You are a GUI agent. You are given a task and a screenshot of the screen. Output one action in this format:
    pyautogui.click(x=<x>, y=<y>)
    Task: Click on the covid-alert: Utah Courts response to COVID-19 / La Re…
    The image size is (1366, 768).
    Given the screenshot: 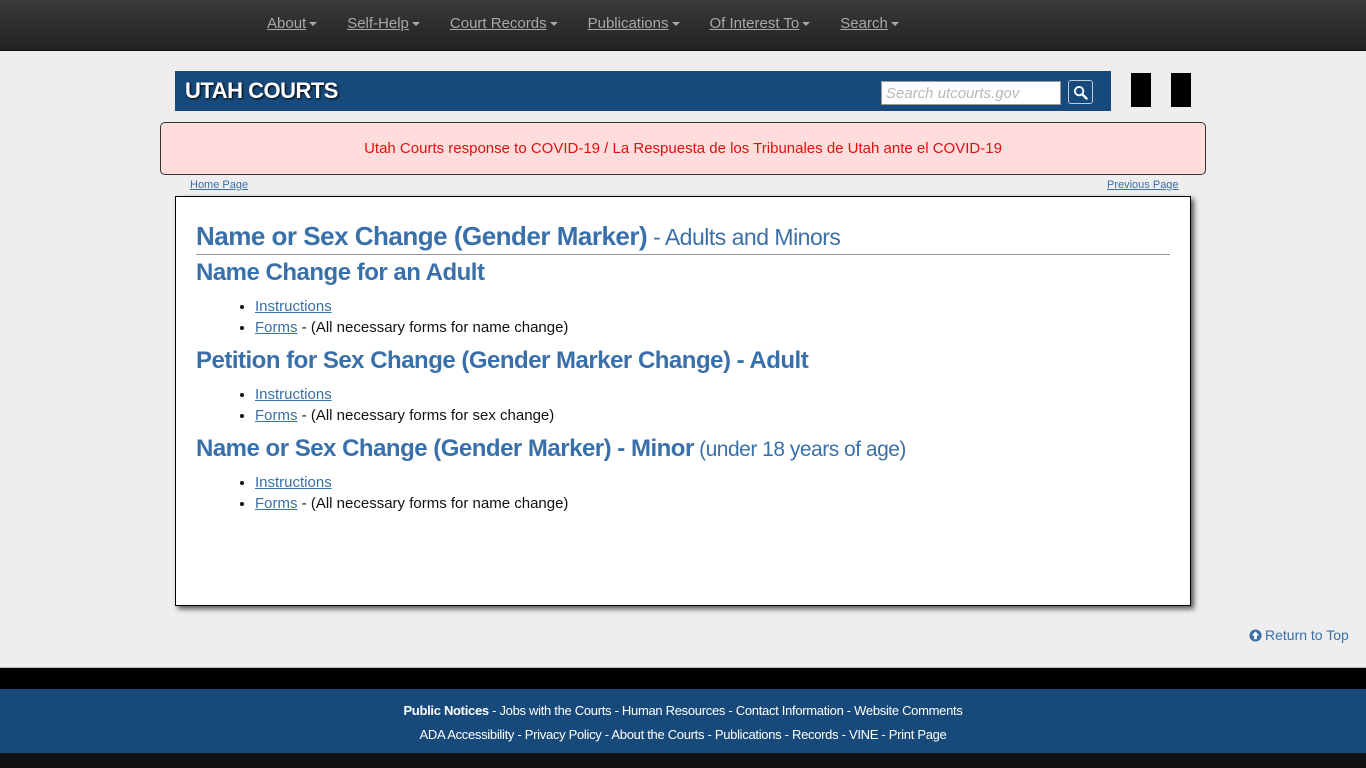 What is the action you would take?
    pyautogui.click(x=683, y=148)
    